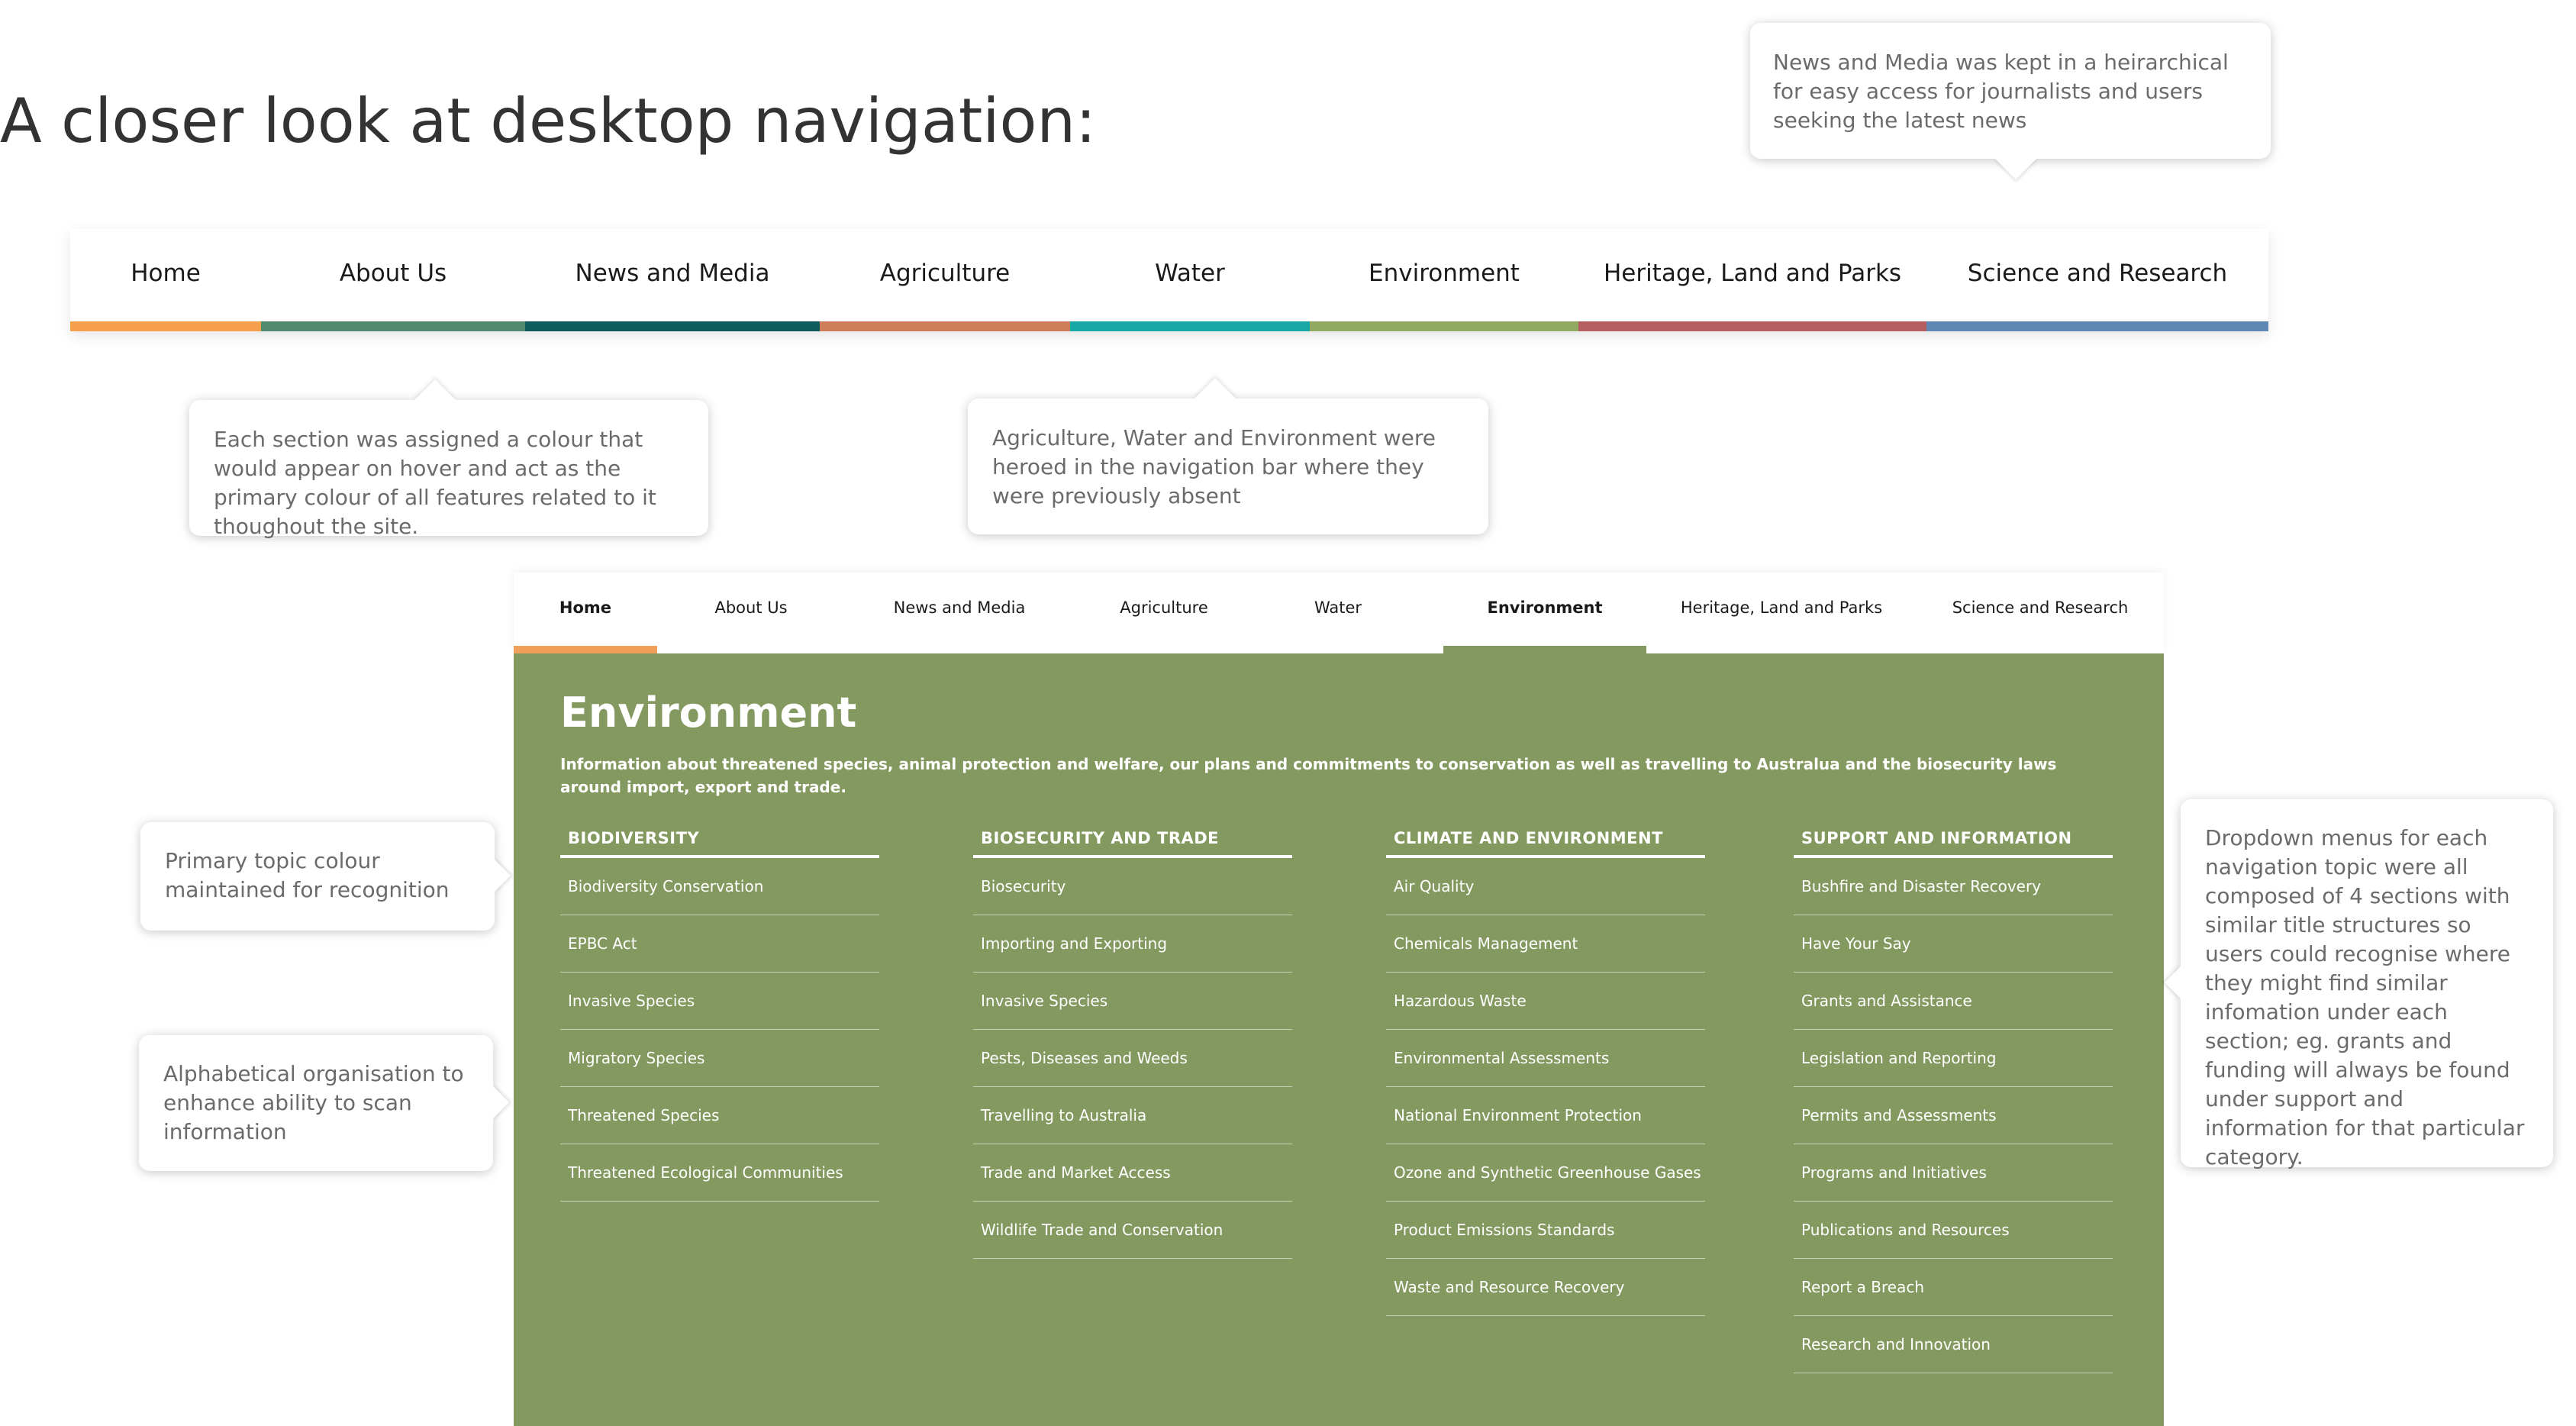 This screenshot has width=2576, height=1426. Describe the element at coordinates (1953, 1230) in the screenshot. I see `menu-link: Publications and Resources` at that location.